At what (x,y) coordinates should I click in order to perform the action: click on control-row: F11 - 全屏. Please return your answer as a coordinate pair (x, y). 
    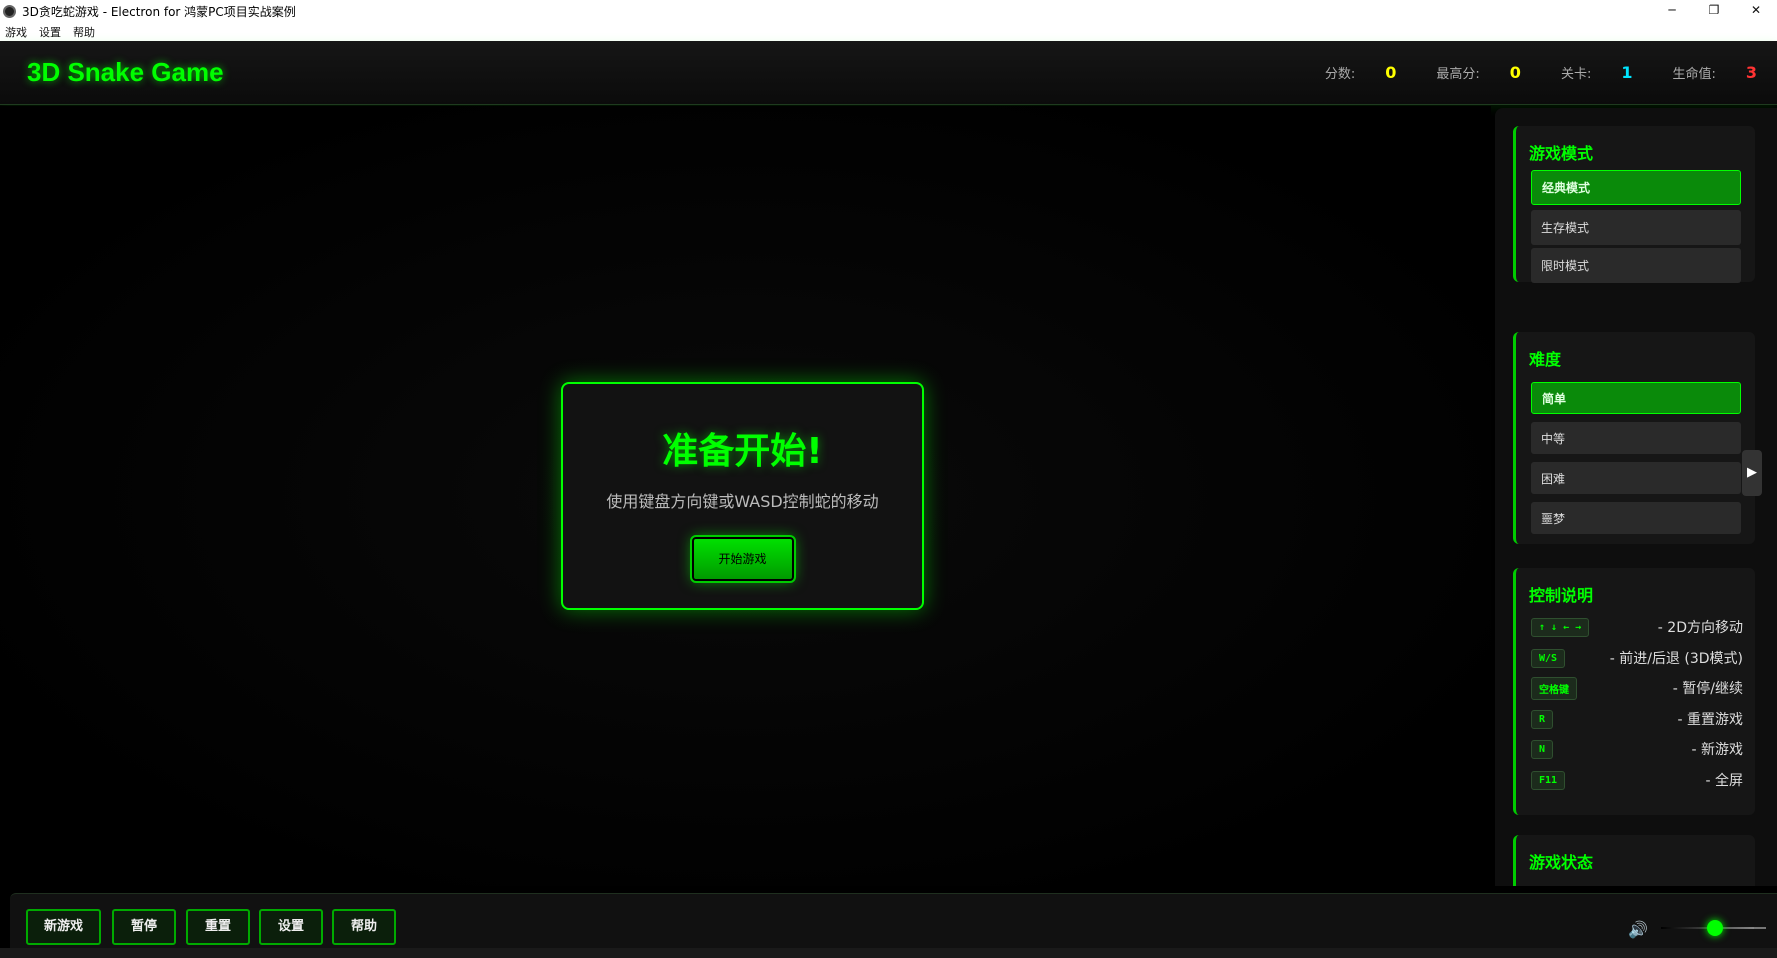
    Looking at the image, I should click on (1637, 780).